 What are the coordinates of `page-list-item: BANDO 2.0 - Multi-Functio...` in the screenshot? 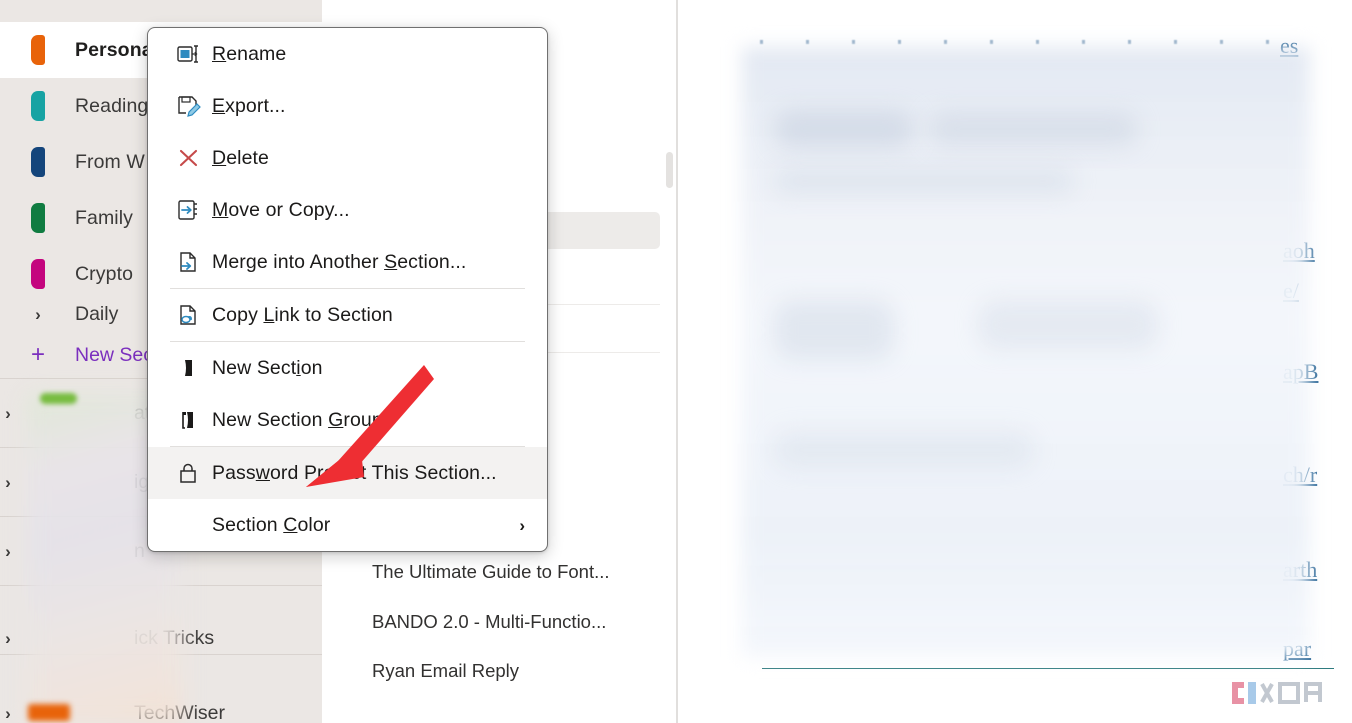 It's located at (499, 622).